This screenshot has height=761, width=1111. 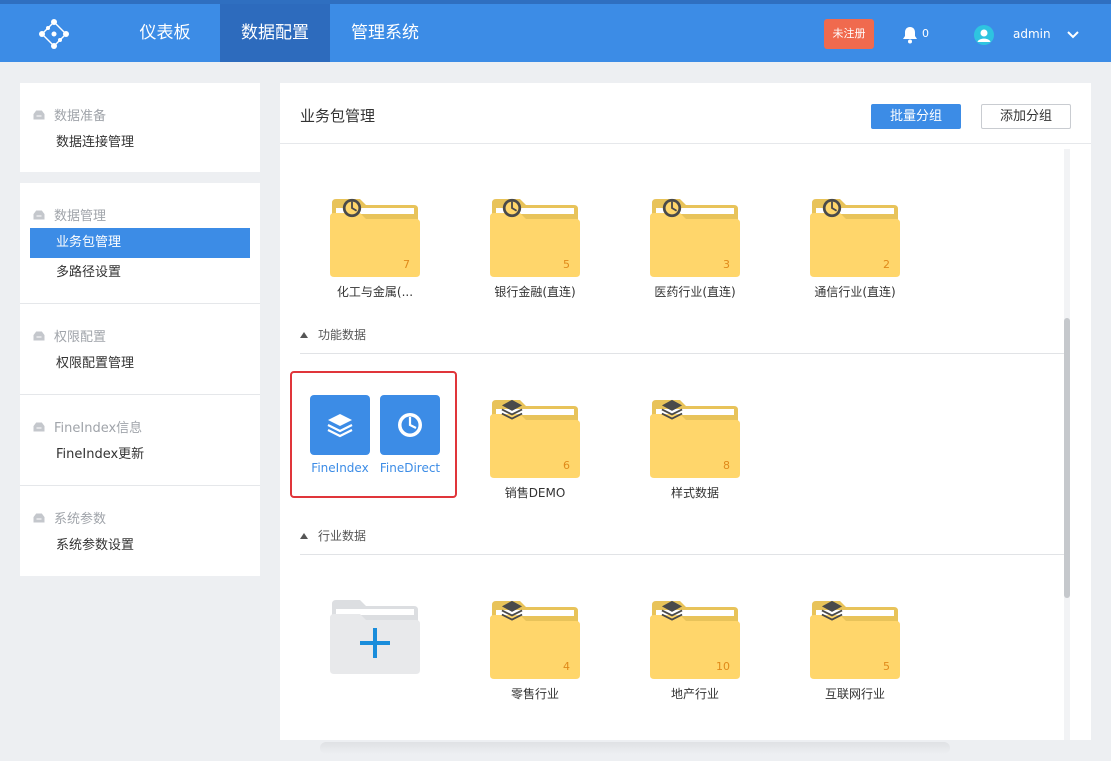 What do you see at coordinates (726, 264) in the screenshot?
I see `folder-count: 3` at bounding box center [726, 264].